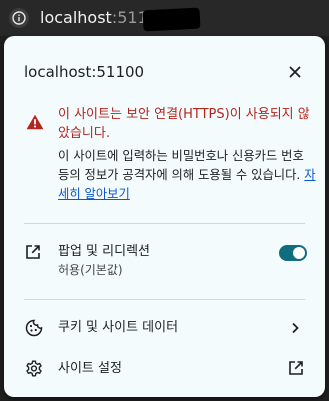 Image resolution: width=329 pixels, height=401 pixels. I want to click on open-in-new-icon, so click(33, 252).